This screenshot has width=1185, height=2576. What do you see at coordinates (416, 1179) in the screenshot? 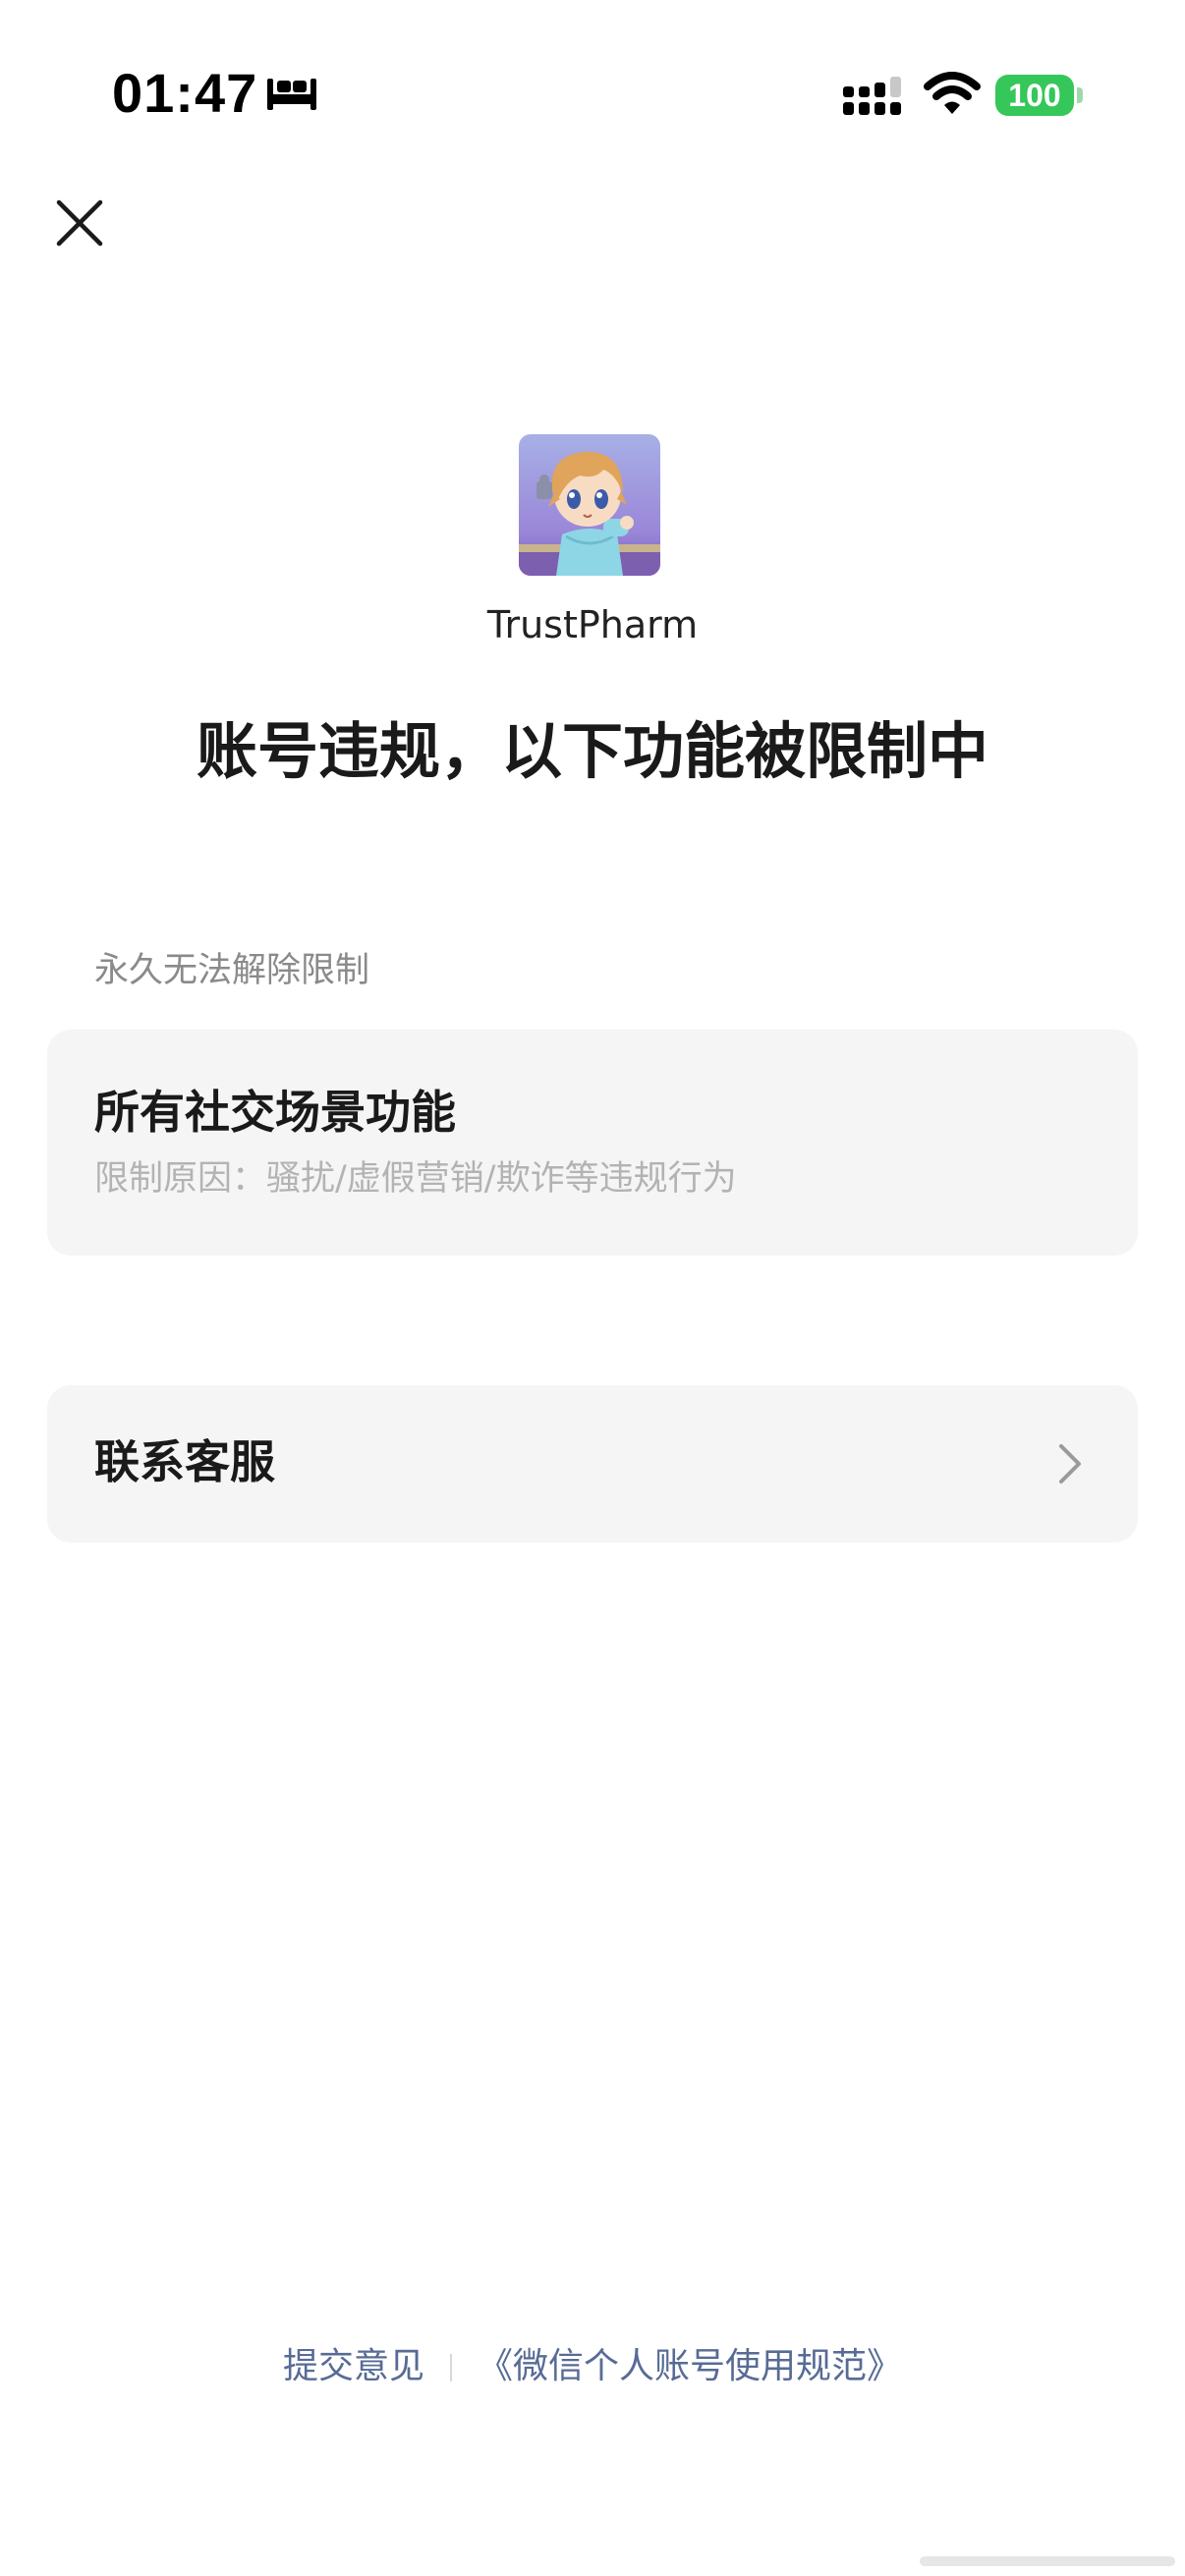
I see `restriction-reason: 限制原因：骚扰/虚假营销/欺诈等违规行为` at bounding box center [416, 1179].